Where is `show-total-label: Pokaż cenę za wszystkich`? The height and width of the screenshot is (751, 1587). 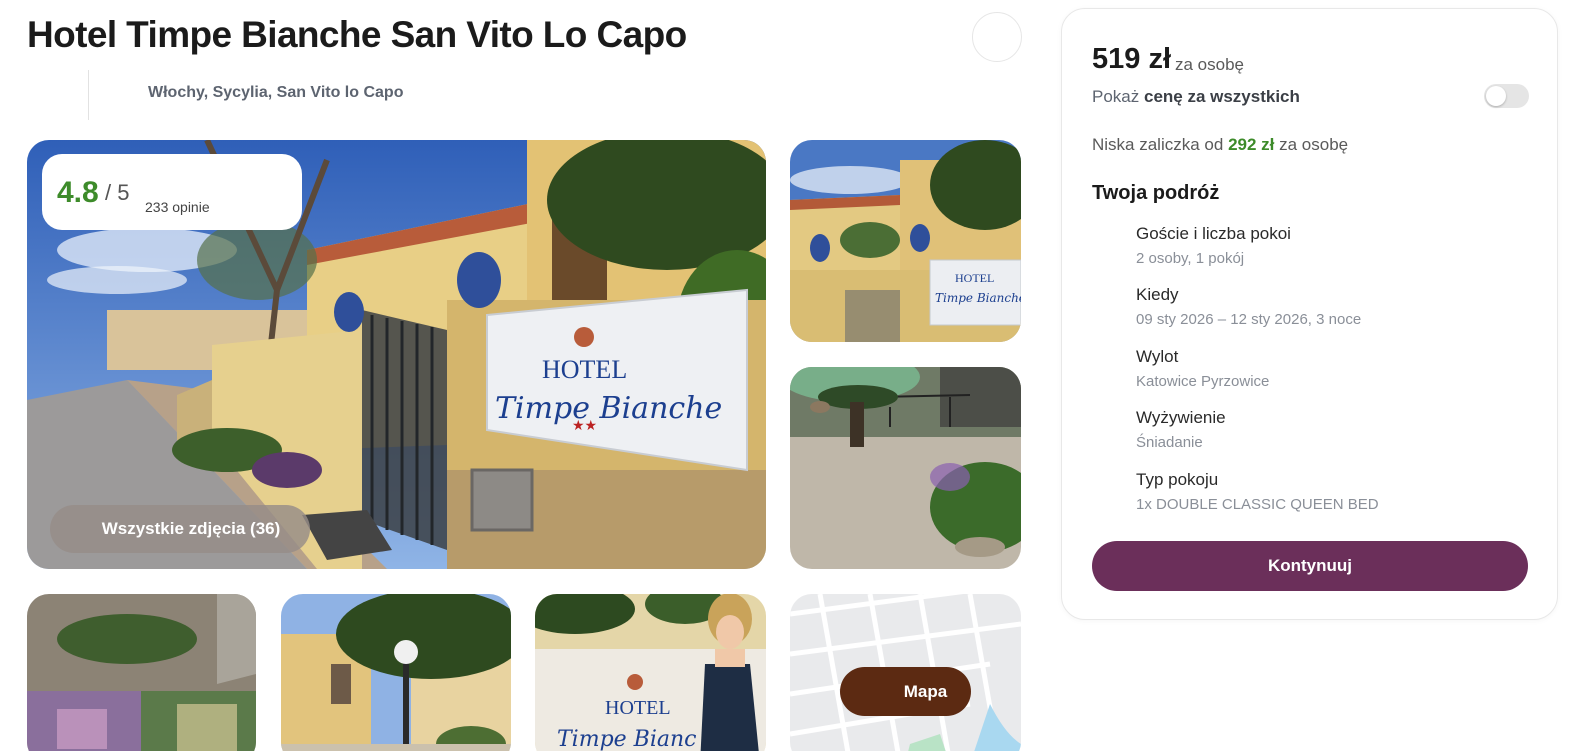 show-total-label: Pokaż cenę za wszystkich is located at coordinates (1196, 97).